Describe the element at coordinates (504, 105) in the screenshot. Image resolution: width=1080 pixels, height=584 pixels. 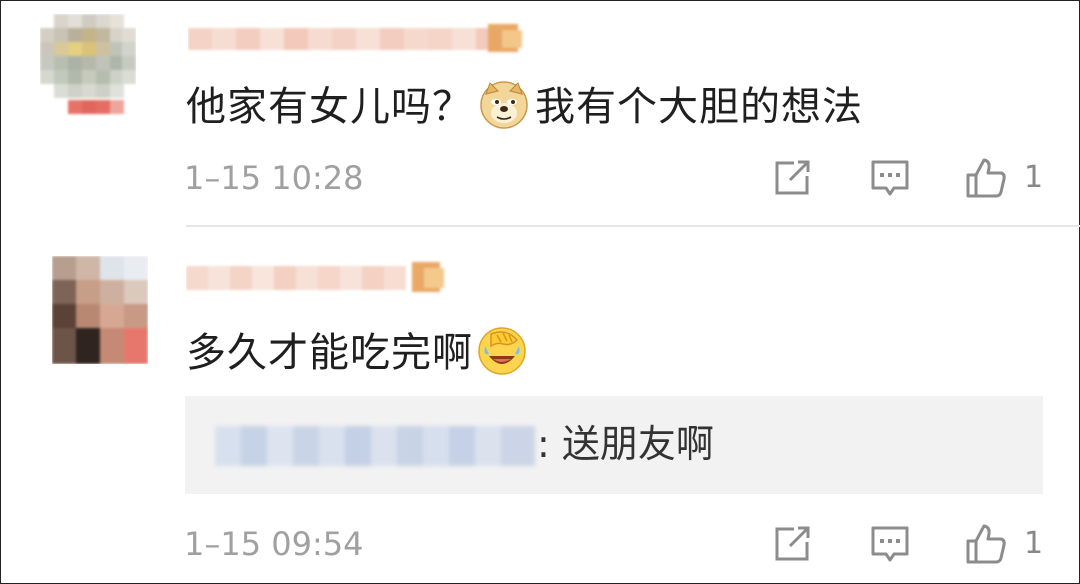
I see `doge-emoji` at that location.